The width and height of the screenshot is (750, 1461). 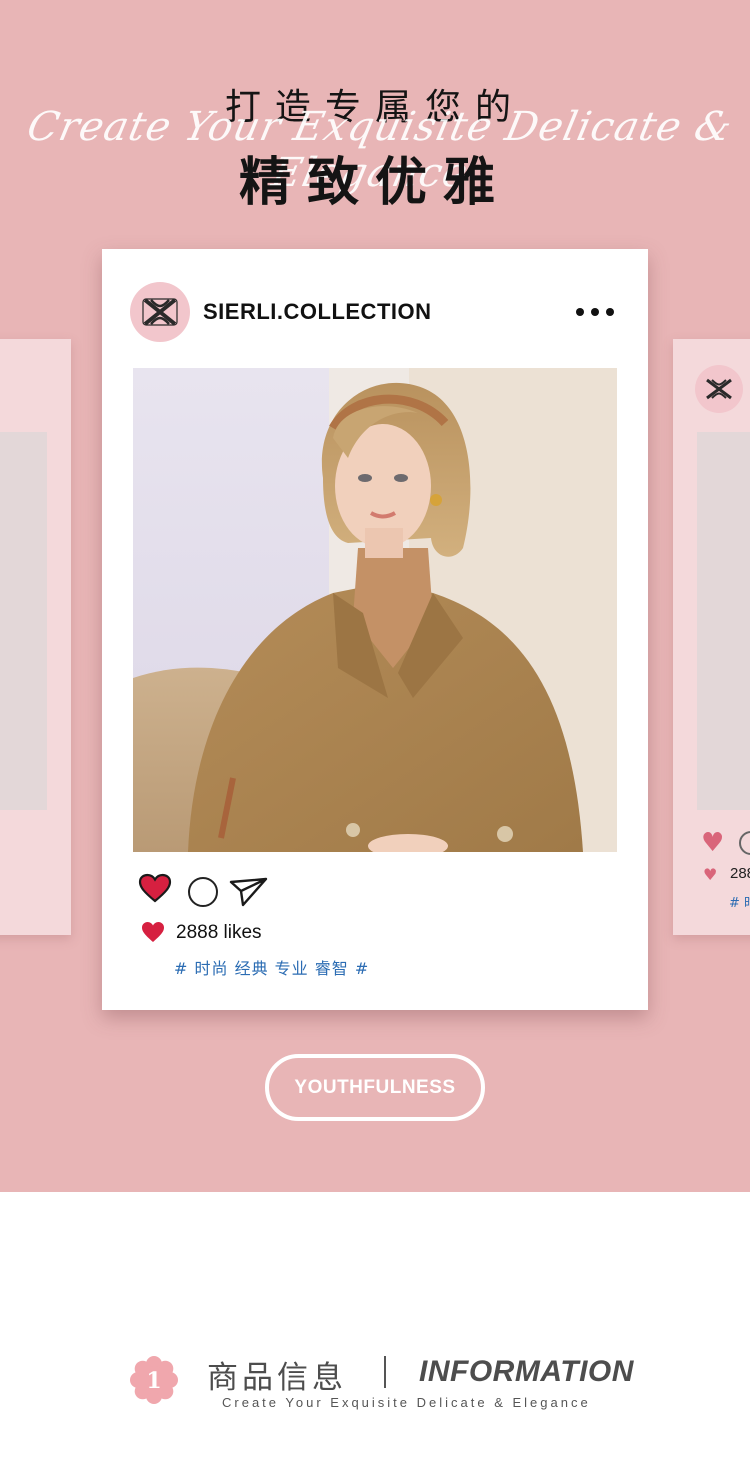 I want to click on share-icon, so click(x=249, y=894).